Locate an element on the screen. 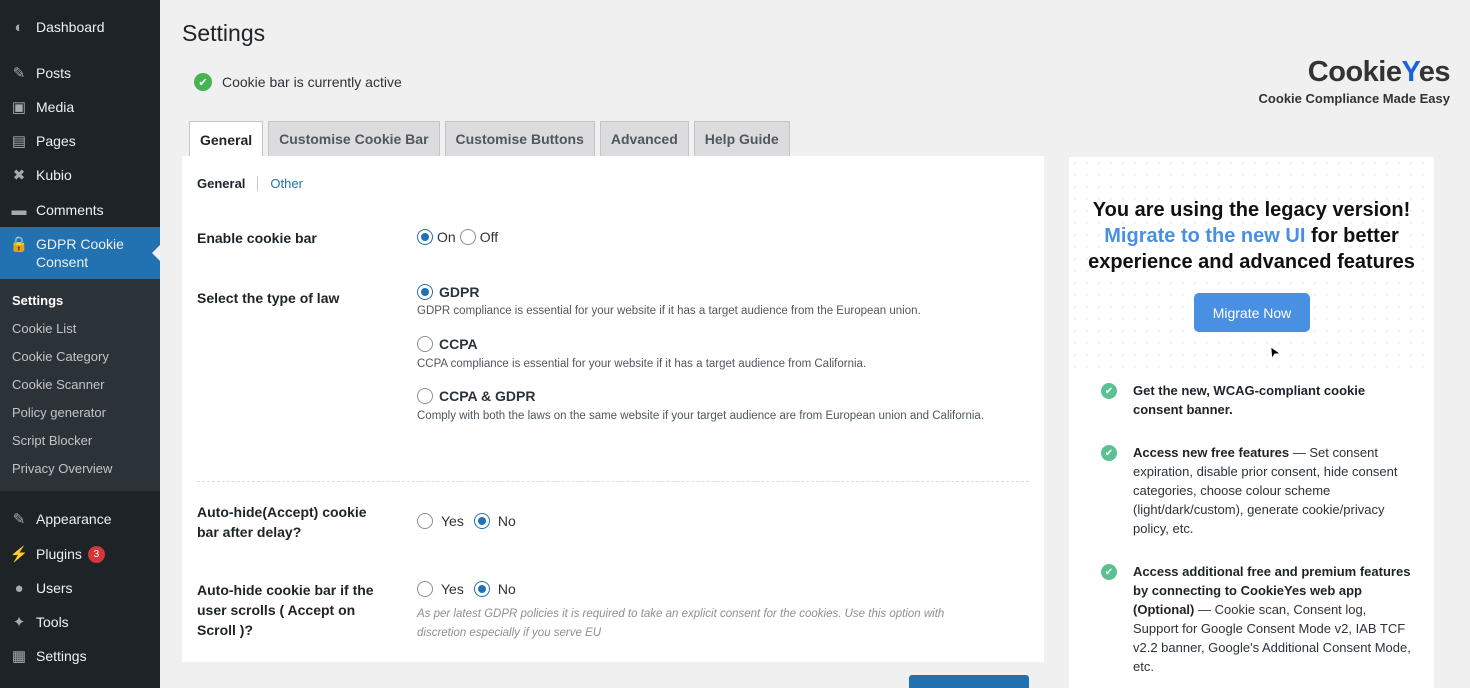  logo-tagline: Cookie Compliance Made Easy is located at coordinates (1354, 98).